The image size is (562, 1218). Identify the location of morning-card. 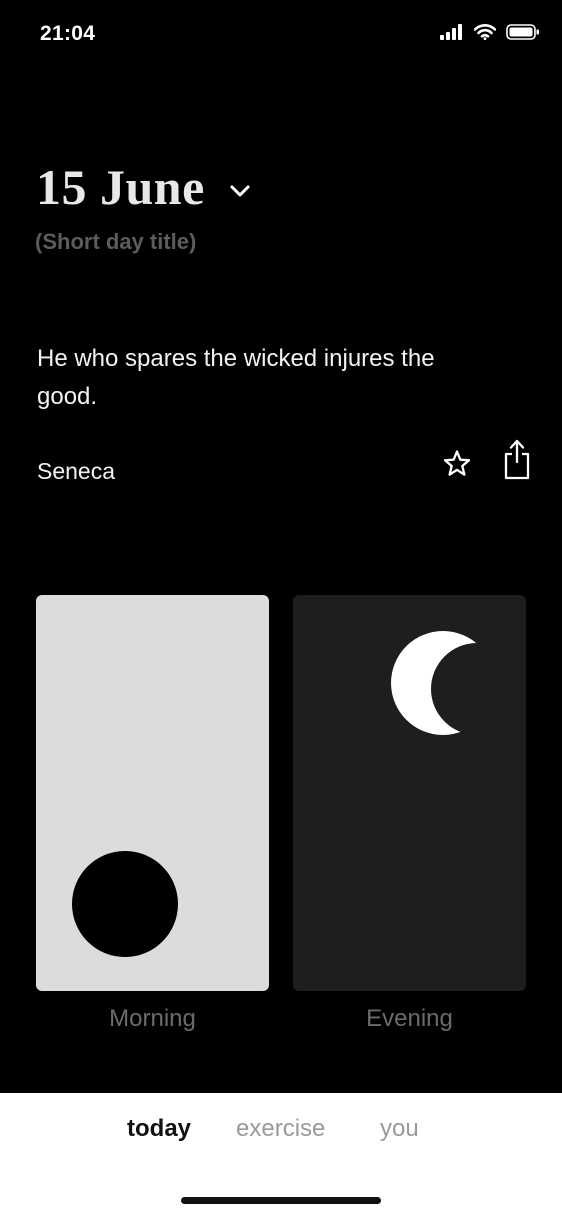
(152, 793).